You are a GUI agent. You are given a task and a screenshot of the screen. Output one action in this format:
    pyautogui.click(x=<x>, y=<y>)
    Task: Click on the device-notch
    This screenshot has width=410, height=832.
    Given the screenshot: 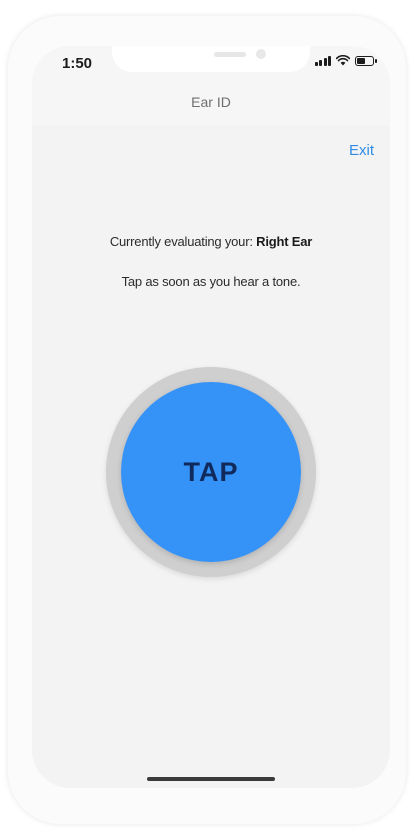 What is the action you would take?
    pyautogui.click(x=211, y=59)
    